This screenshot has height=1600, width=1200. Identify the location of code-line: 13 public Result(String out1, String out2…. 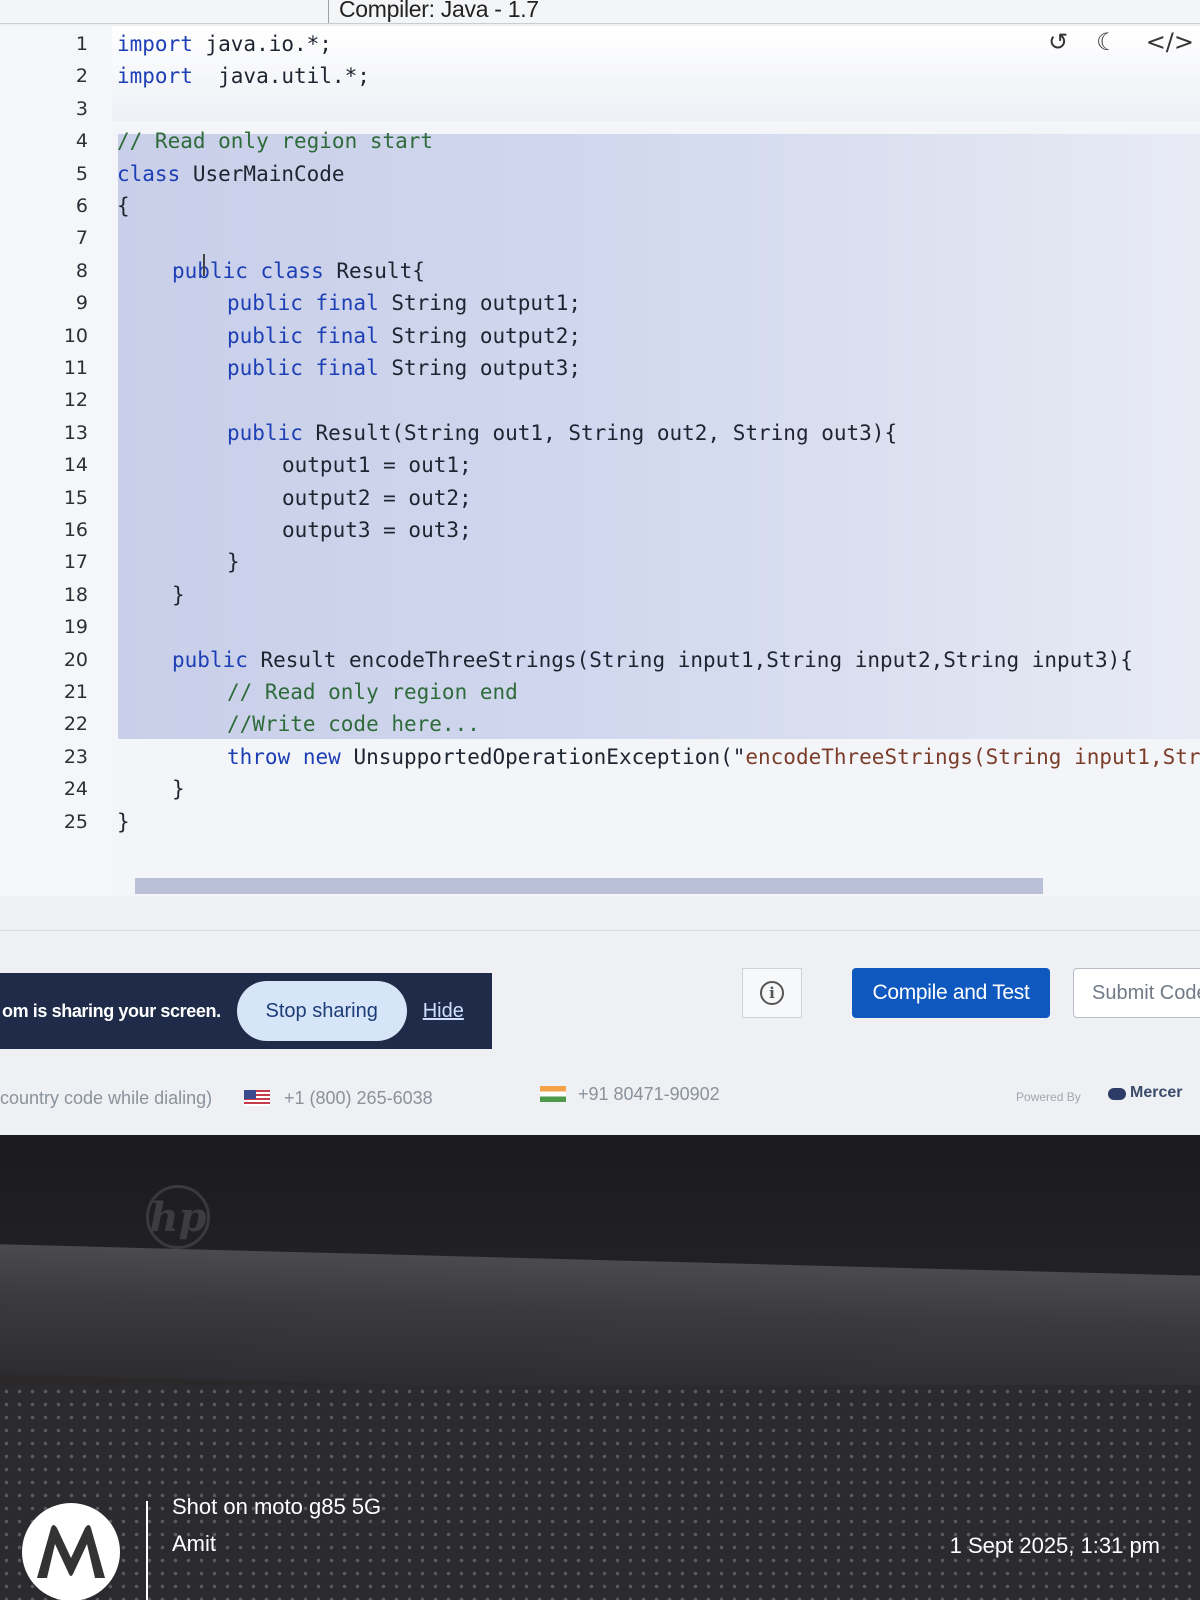
(600, 433).